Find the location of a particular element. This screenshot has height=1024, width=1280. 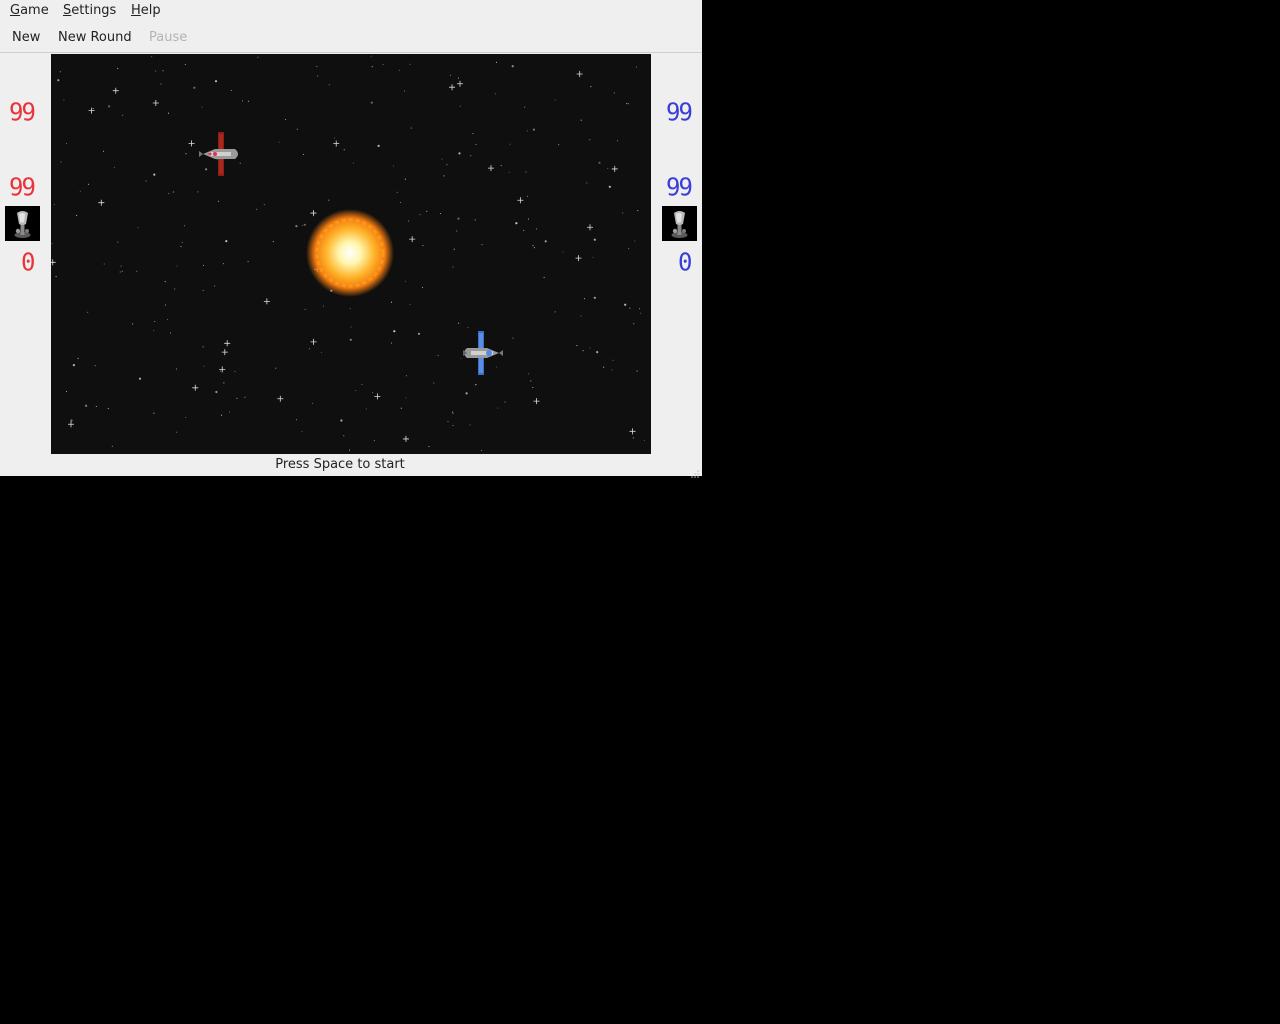

blue-score-display: 0 is located at coordinates (685, 262).